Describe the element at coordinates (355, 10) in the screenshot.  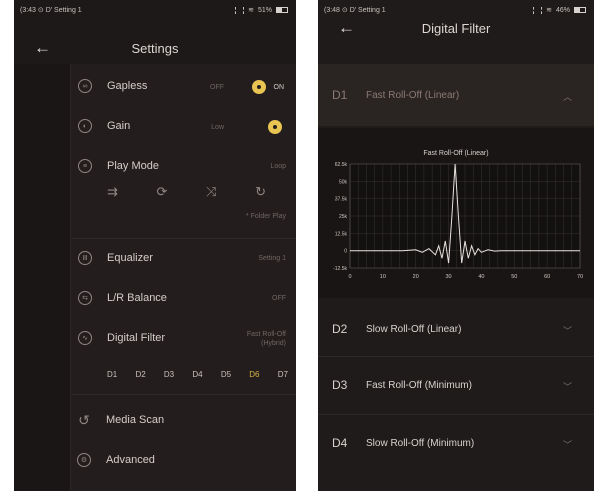
I see `status-text: (3:48 ⊙ D' Setting 1` at that location.